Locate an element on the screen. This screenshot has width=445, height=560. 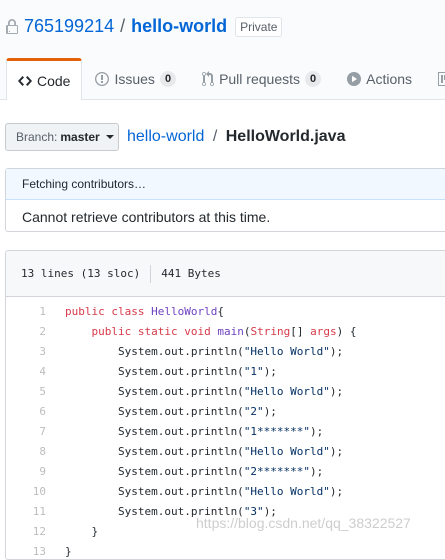
tab-issues-label: Issues is located at coordinates (134, 78).